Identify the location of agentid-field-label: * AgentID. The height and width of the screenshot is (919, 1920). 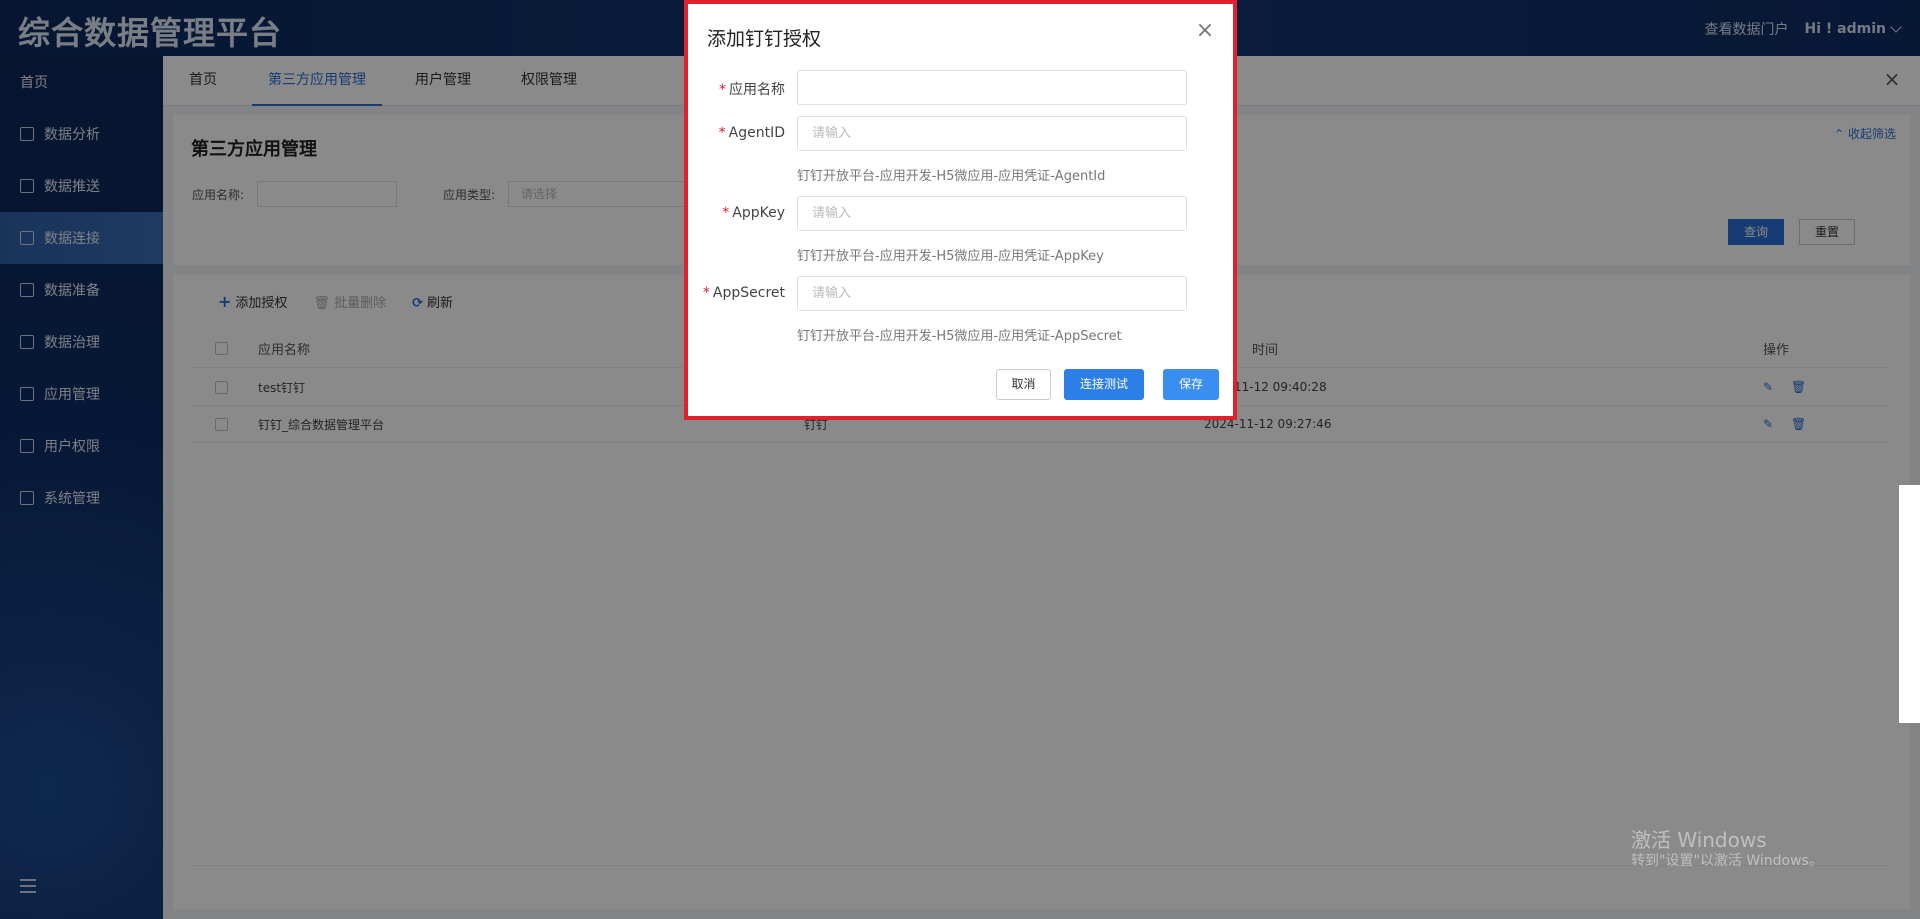
(751, 133).